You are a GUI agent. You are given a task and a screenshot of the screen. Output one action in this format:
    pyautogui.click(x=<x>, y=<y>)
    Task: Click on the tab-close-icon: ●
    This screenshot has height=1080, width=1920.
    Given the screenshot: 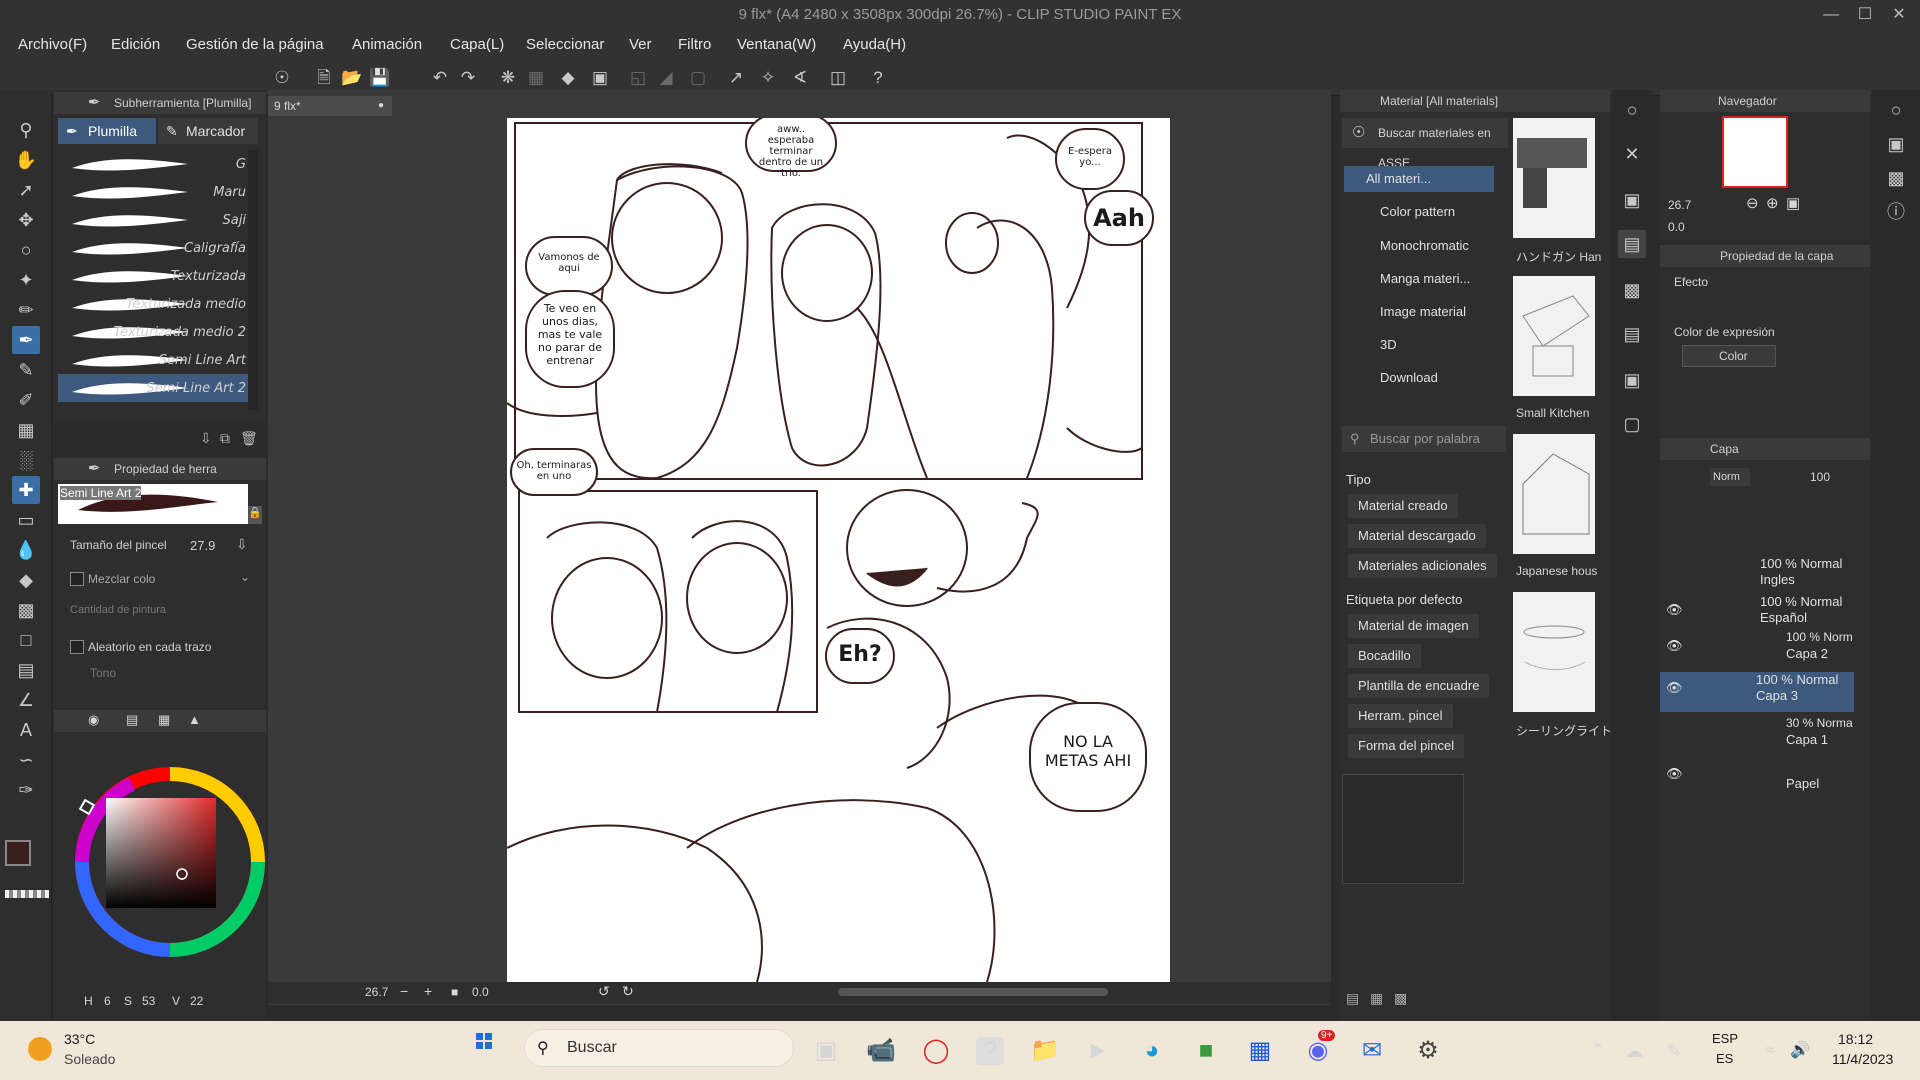 What is the action you would take?
    pyautogui.click(x=381, y=106)
    